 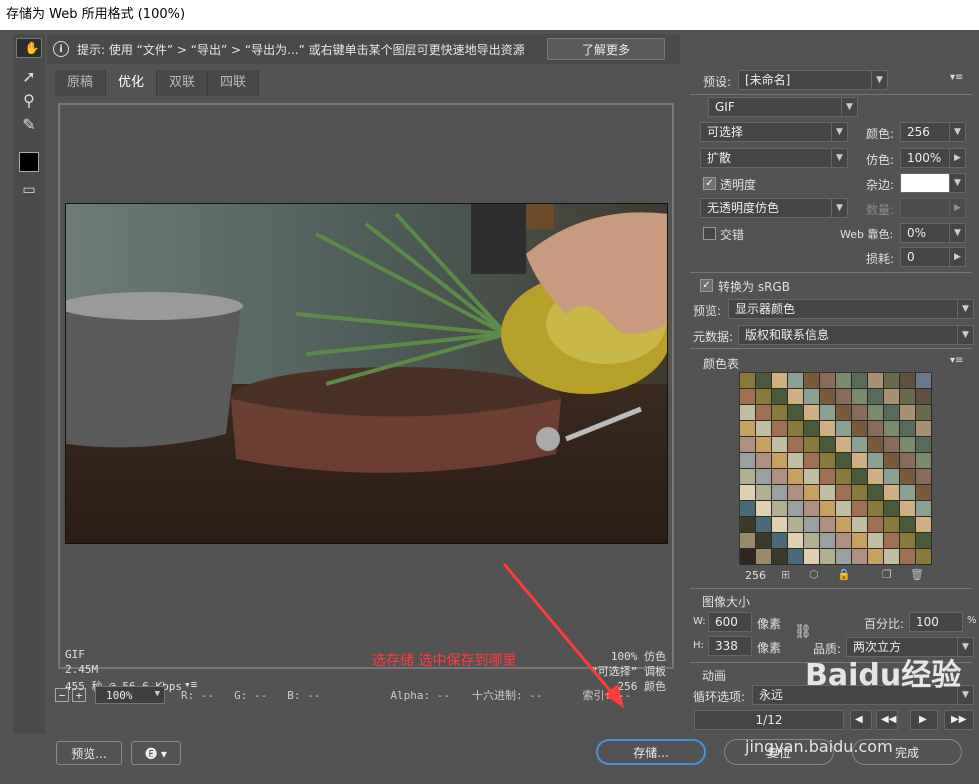 What do you see at coordinates (774, 158) in the screenshot?
I see `dither-algorithm-select: 扩散 ▼` at bounding box center [774, 158].